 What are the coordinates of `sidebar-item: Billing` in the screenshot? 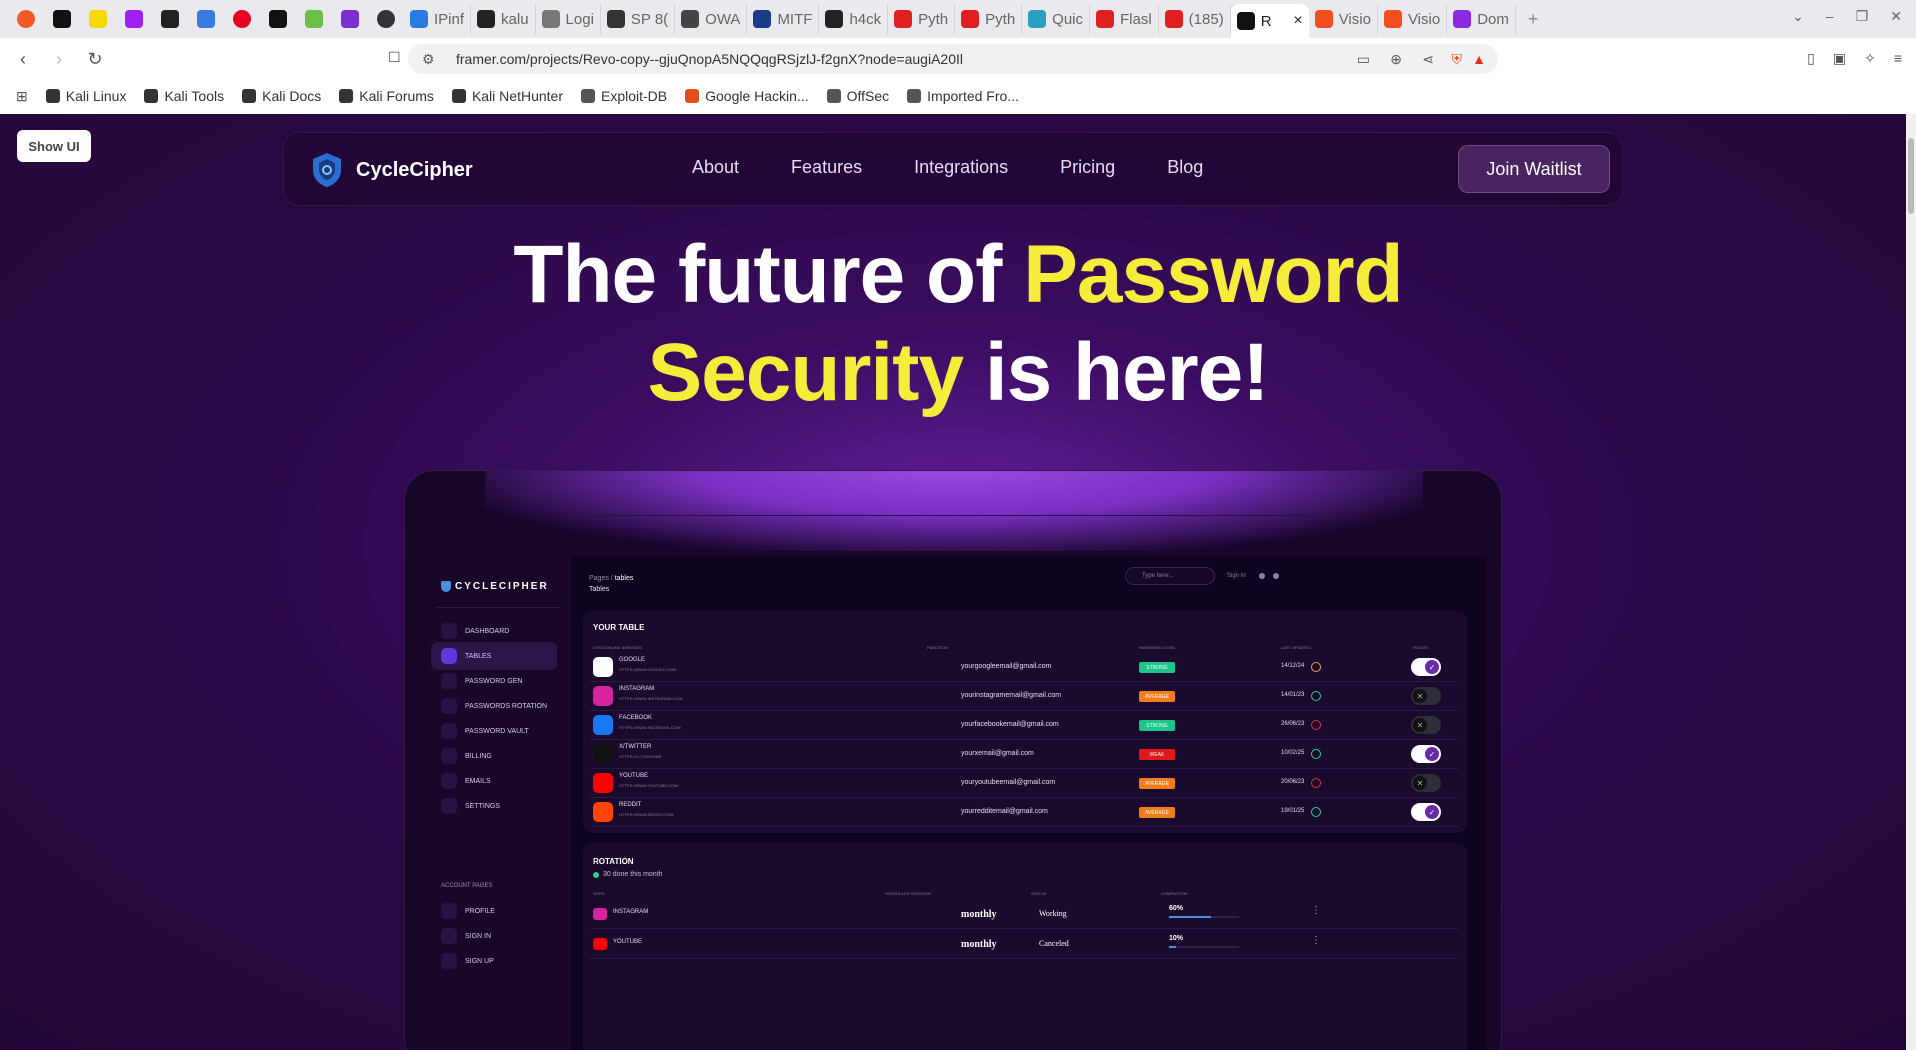 It's located at (494, 756).